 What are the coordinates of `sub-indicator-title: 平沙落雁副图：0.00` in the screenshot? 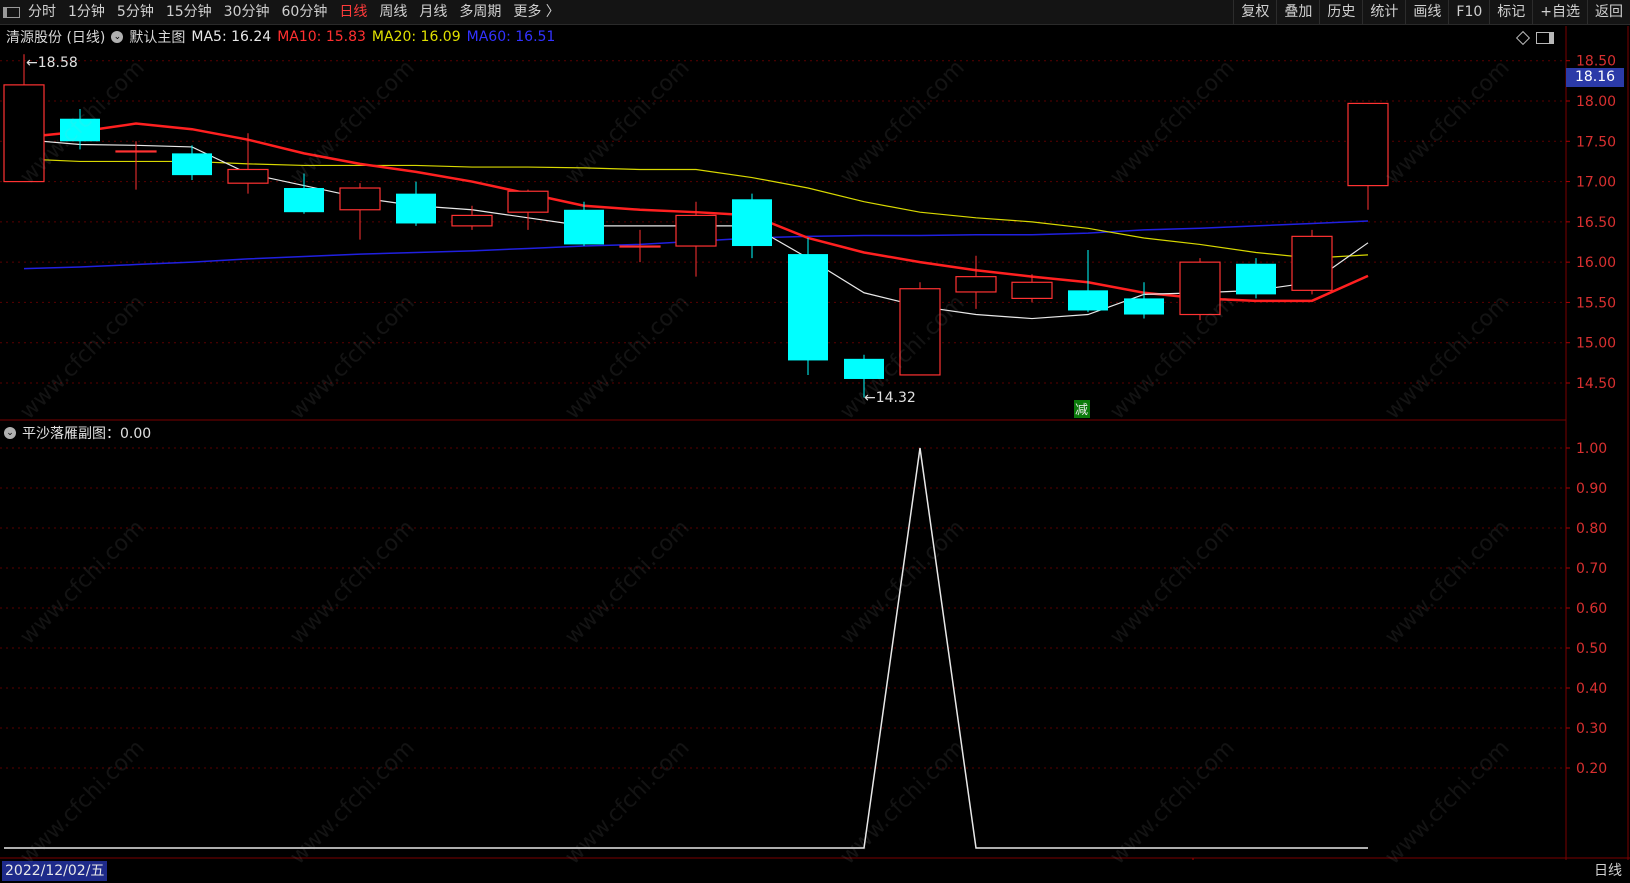 It's located at (86, 433).